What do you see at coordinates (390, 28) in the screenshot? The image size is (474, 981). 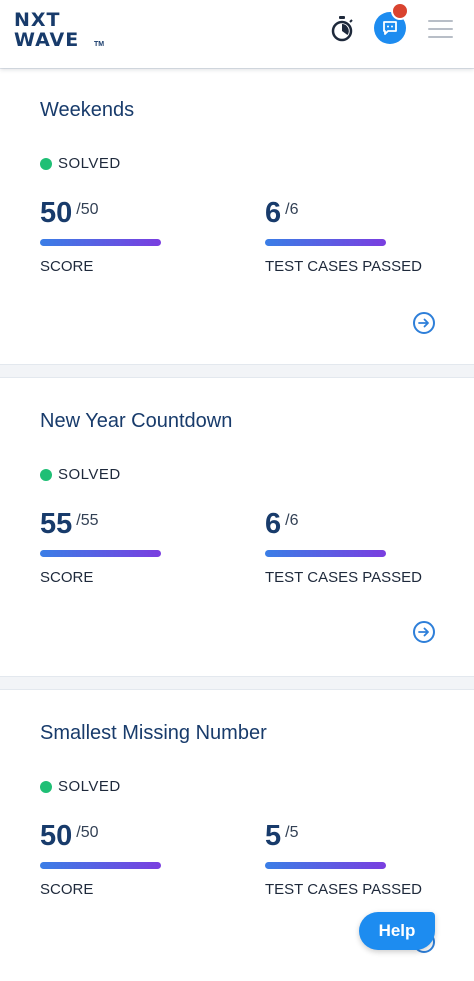 I see `chat-icon` at bounding box center [390, 28].